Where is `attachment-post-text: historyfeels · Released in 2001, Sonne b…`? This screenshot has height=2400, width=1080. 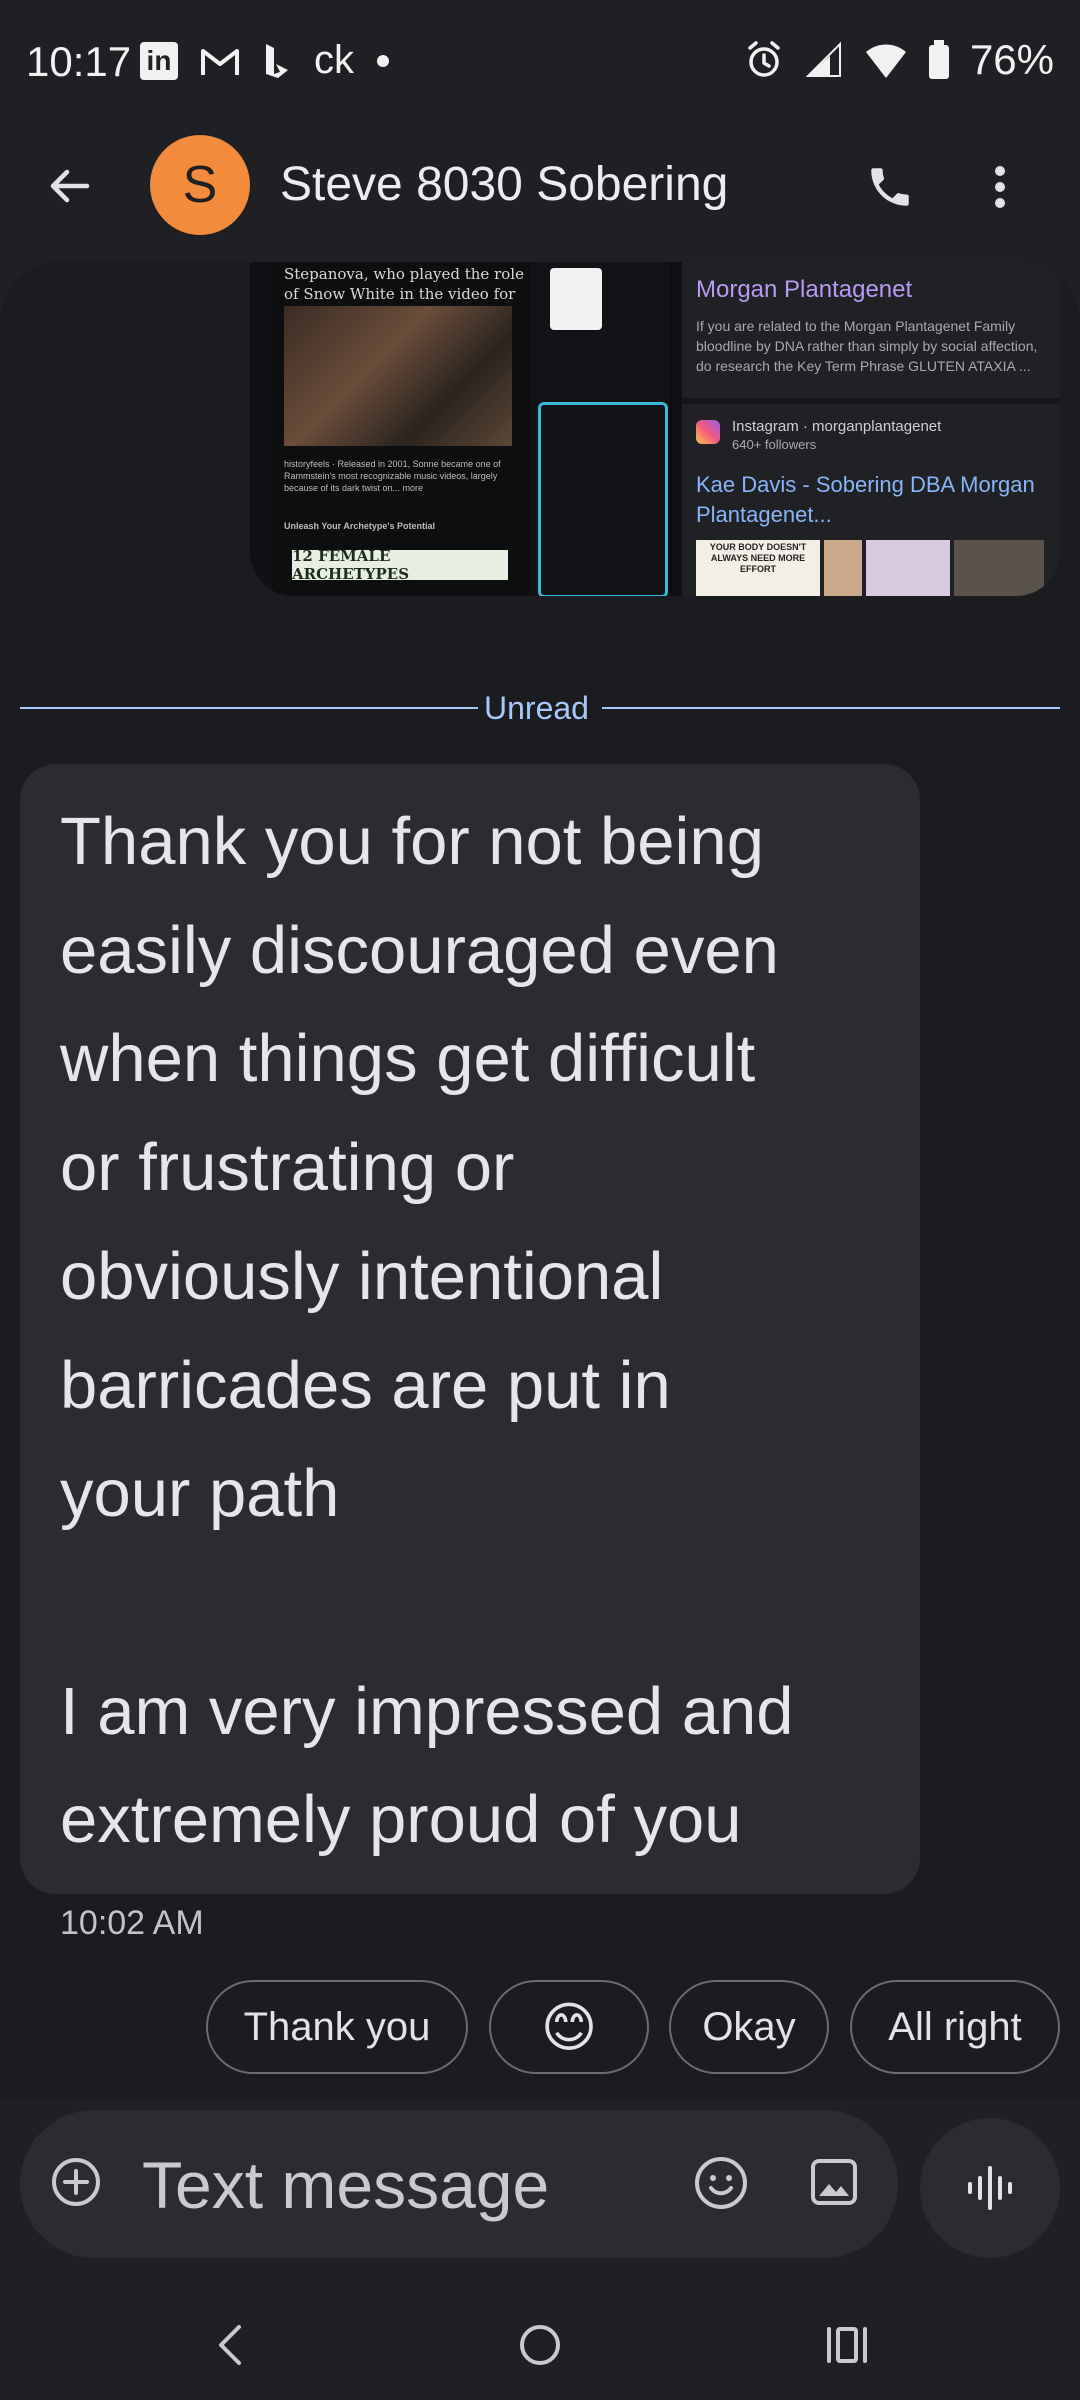
attachment-post-text: historyfeels · Released in 2001, Sonne b… is located at coordinates (392, 476).